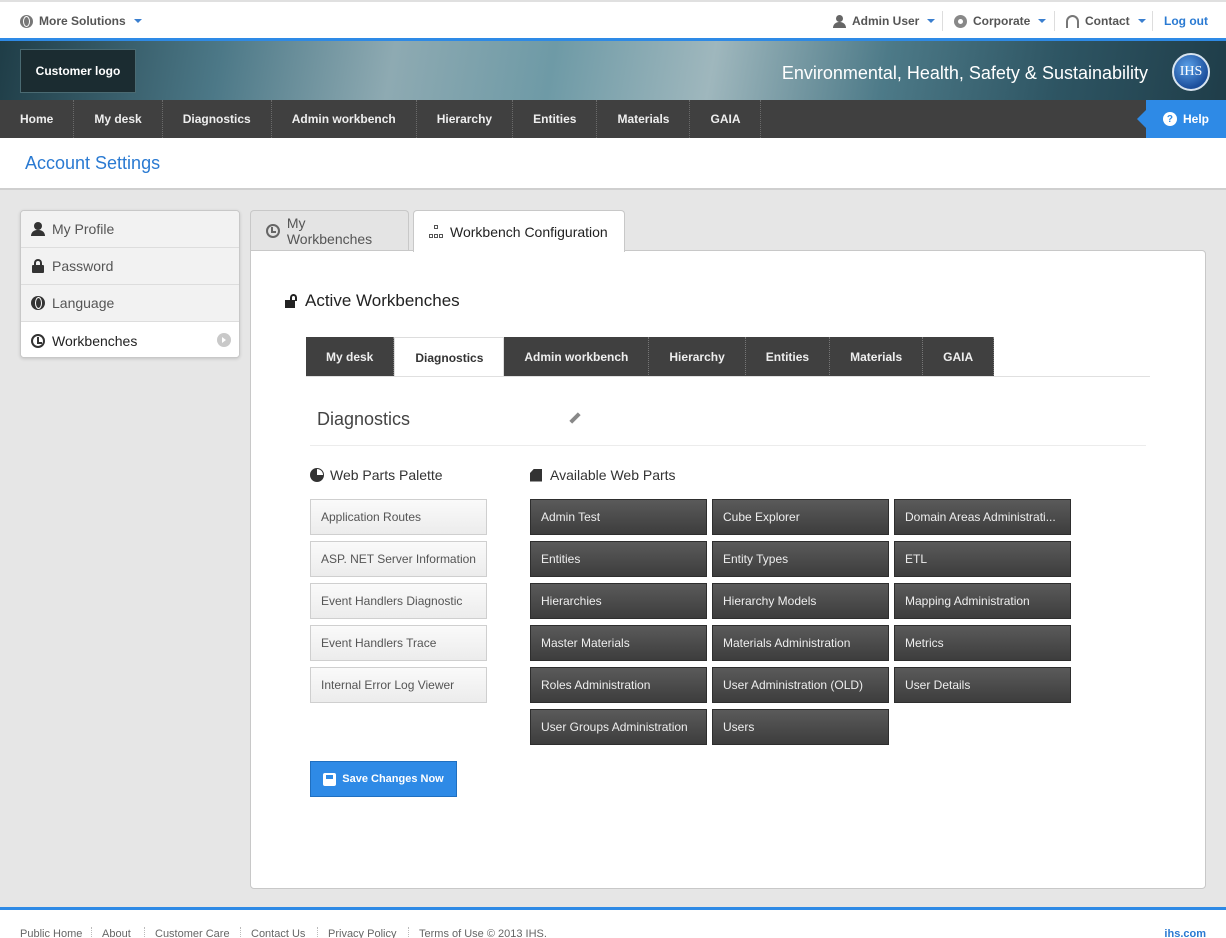 This screenshot has width=1226, height=938. Describe the element at coordinates (116, 933) in the screenshot. I see `footer-link-about: About` at that location.